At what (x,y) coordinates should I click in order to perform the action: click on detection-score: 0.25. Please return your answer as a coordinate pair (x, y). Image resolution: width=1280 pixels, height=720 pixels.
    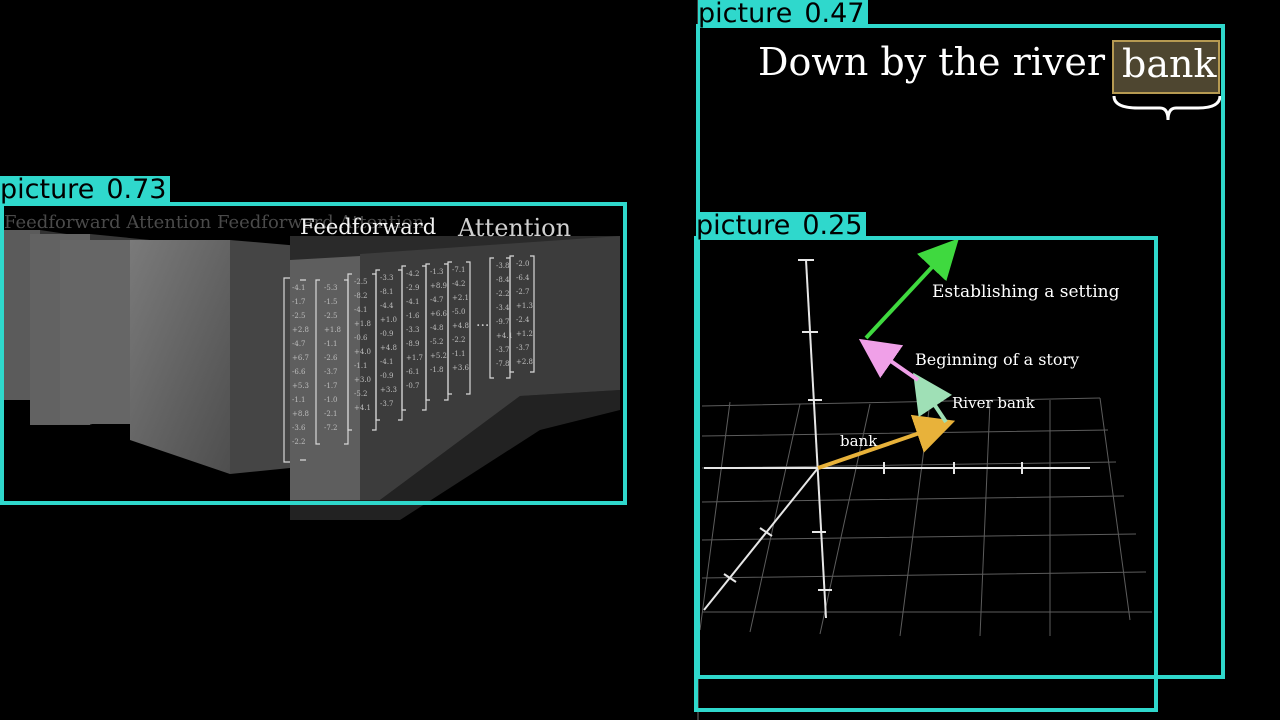
    Looking at the image, I should click on (832, 225).